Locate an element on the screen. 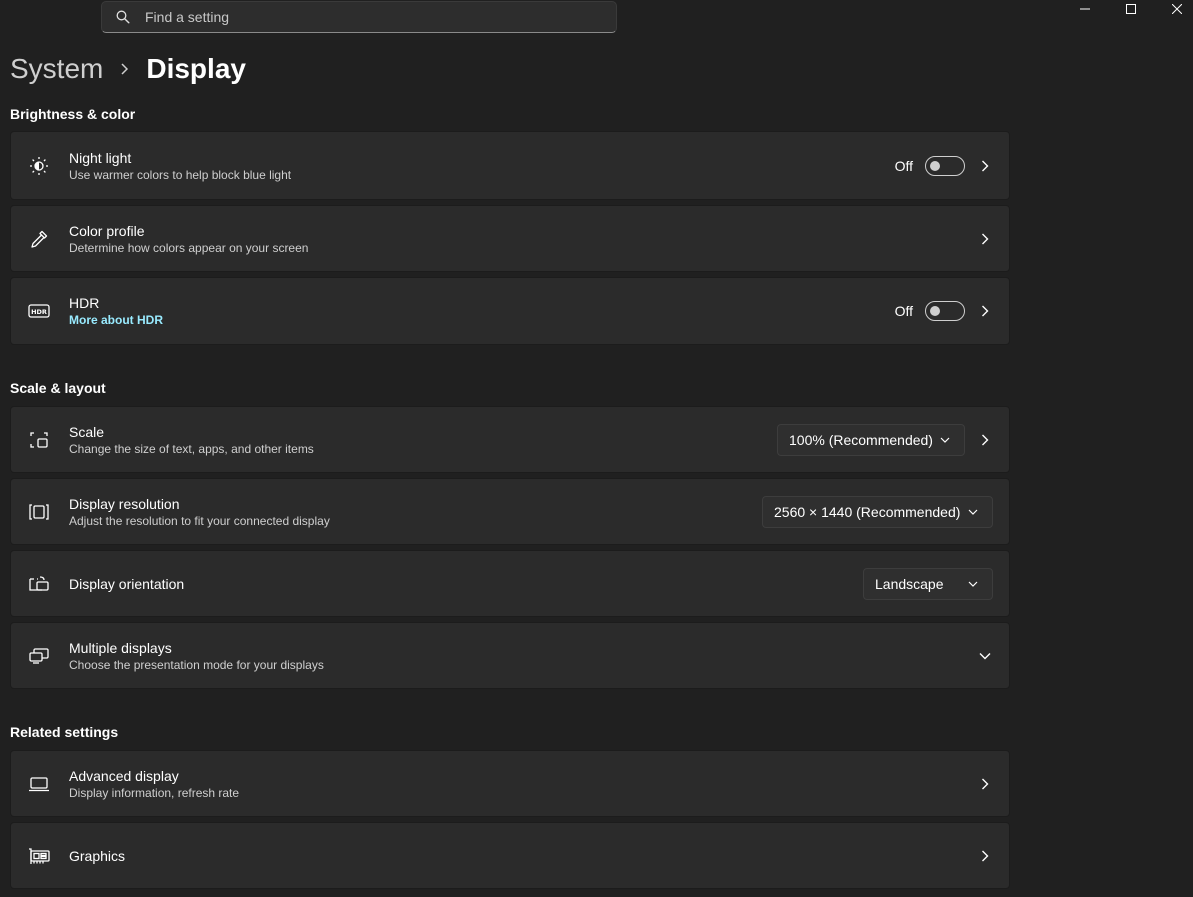 This screenshot has height=897, width=1193. page-title: Display is located at coordinates (196, 68).